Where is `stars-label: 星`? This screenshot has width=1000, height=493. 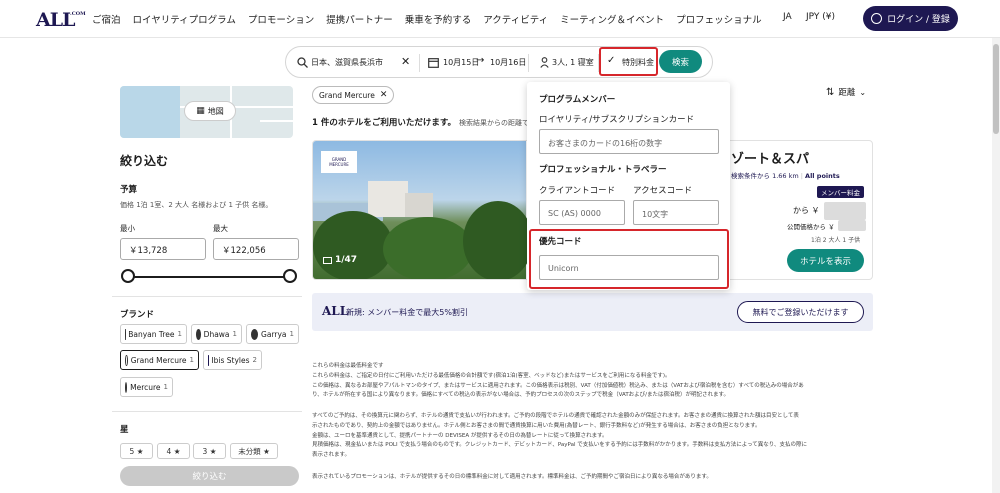 stars-label: 星 is located at coordinates (124, 430).